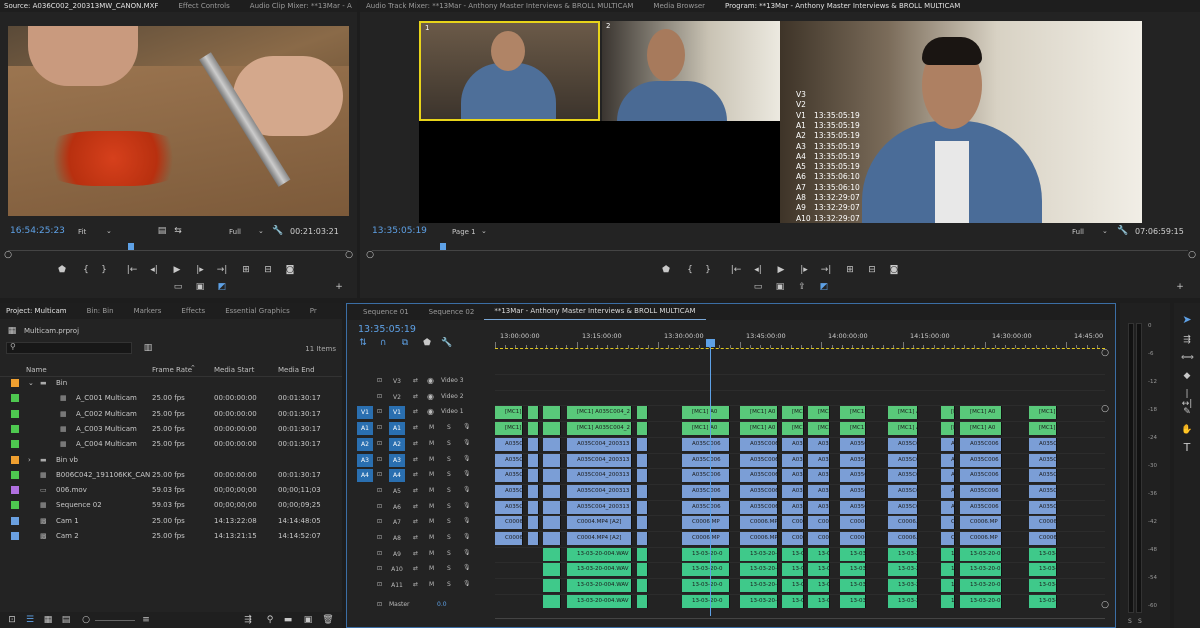  Describe the element at coordinates (29, 460) in the screenshot. I see `disclosure-icon: ›` at that location.